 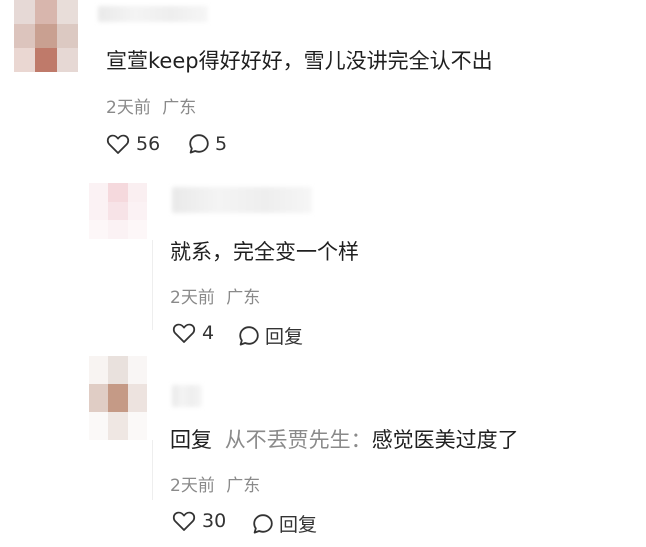 I want to click on reply-text: 感觉医美过度了, so click(x=445, y=440).